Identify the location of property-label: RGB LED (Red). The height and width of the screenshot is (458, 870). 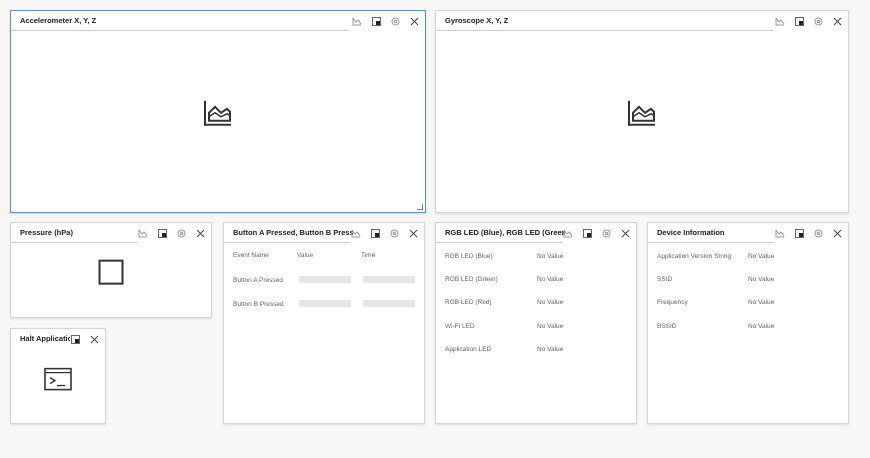
(468, 303).